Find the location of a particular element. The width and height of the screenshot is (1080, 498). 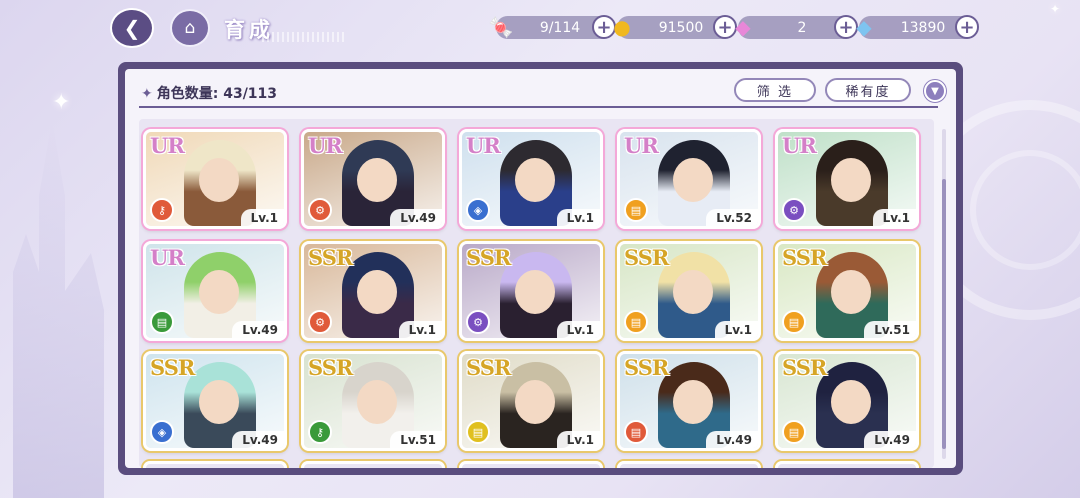

scrollbar is located at coordinates (944, 294).